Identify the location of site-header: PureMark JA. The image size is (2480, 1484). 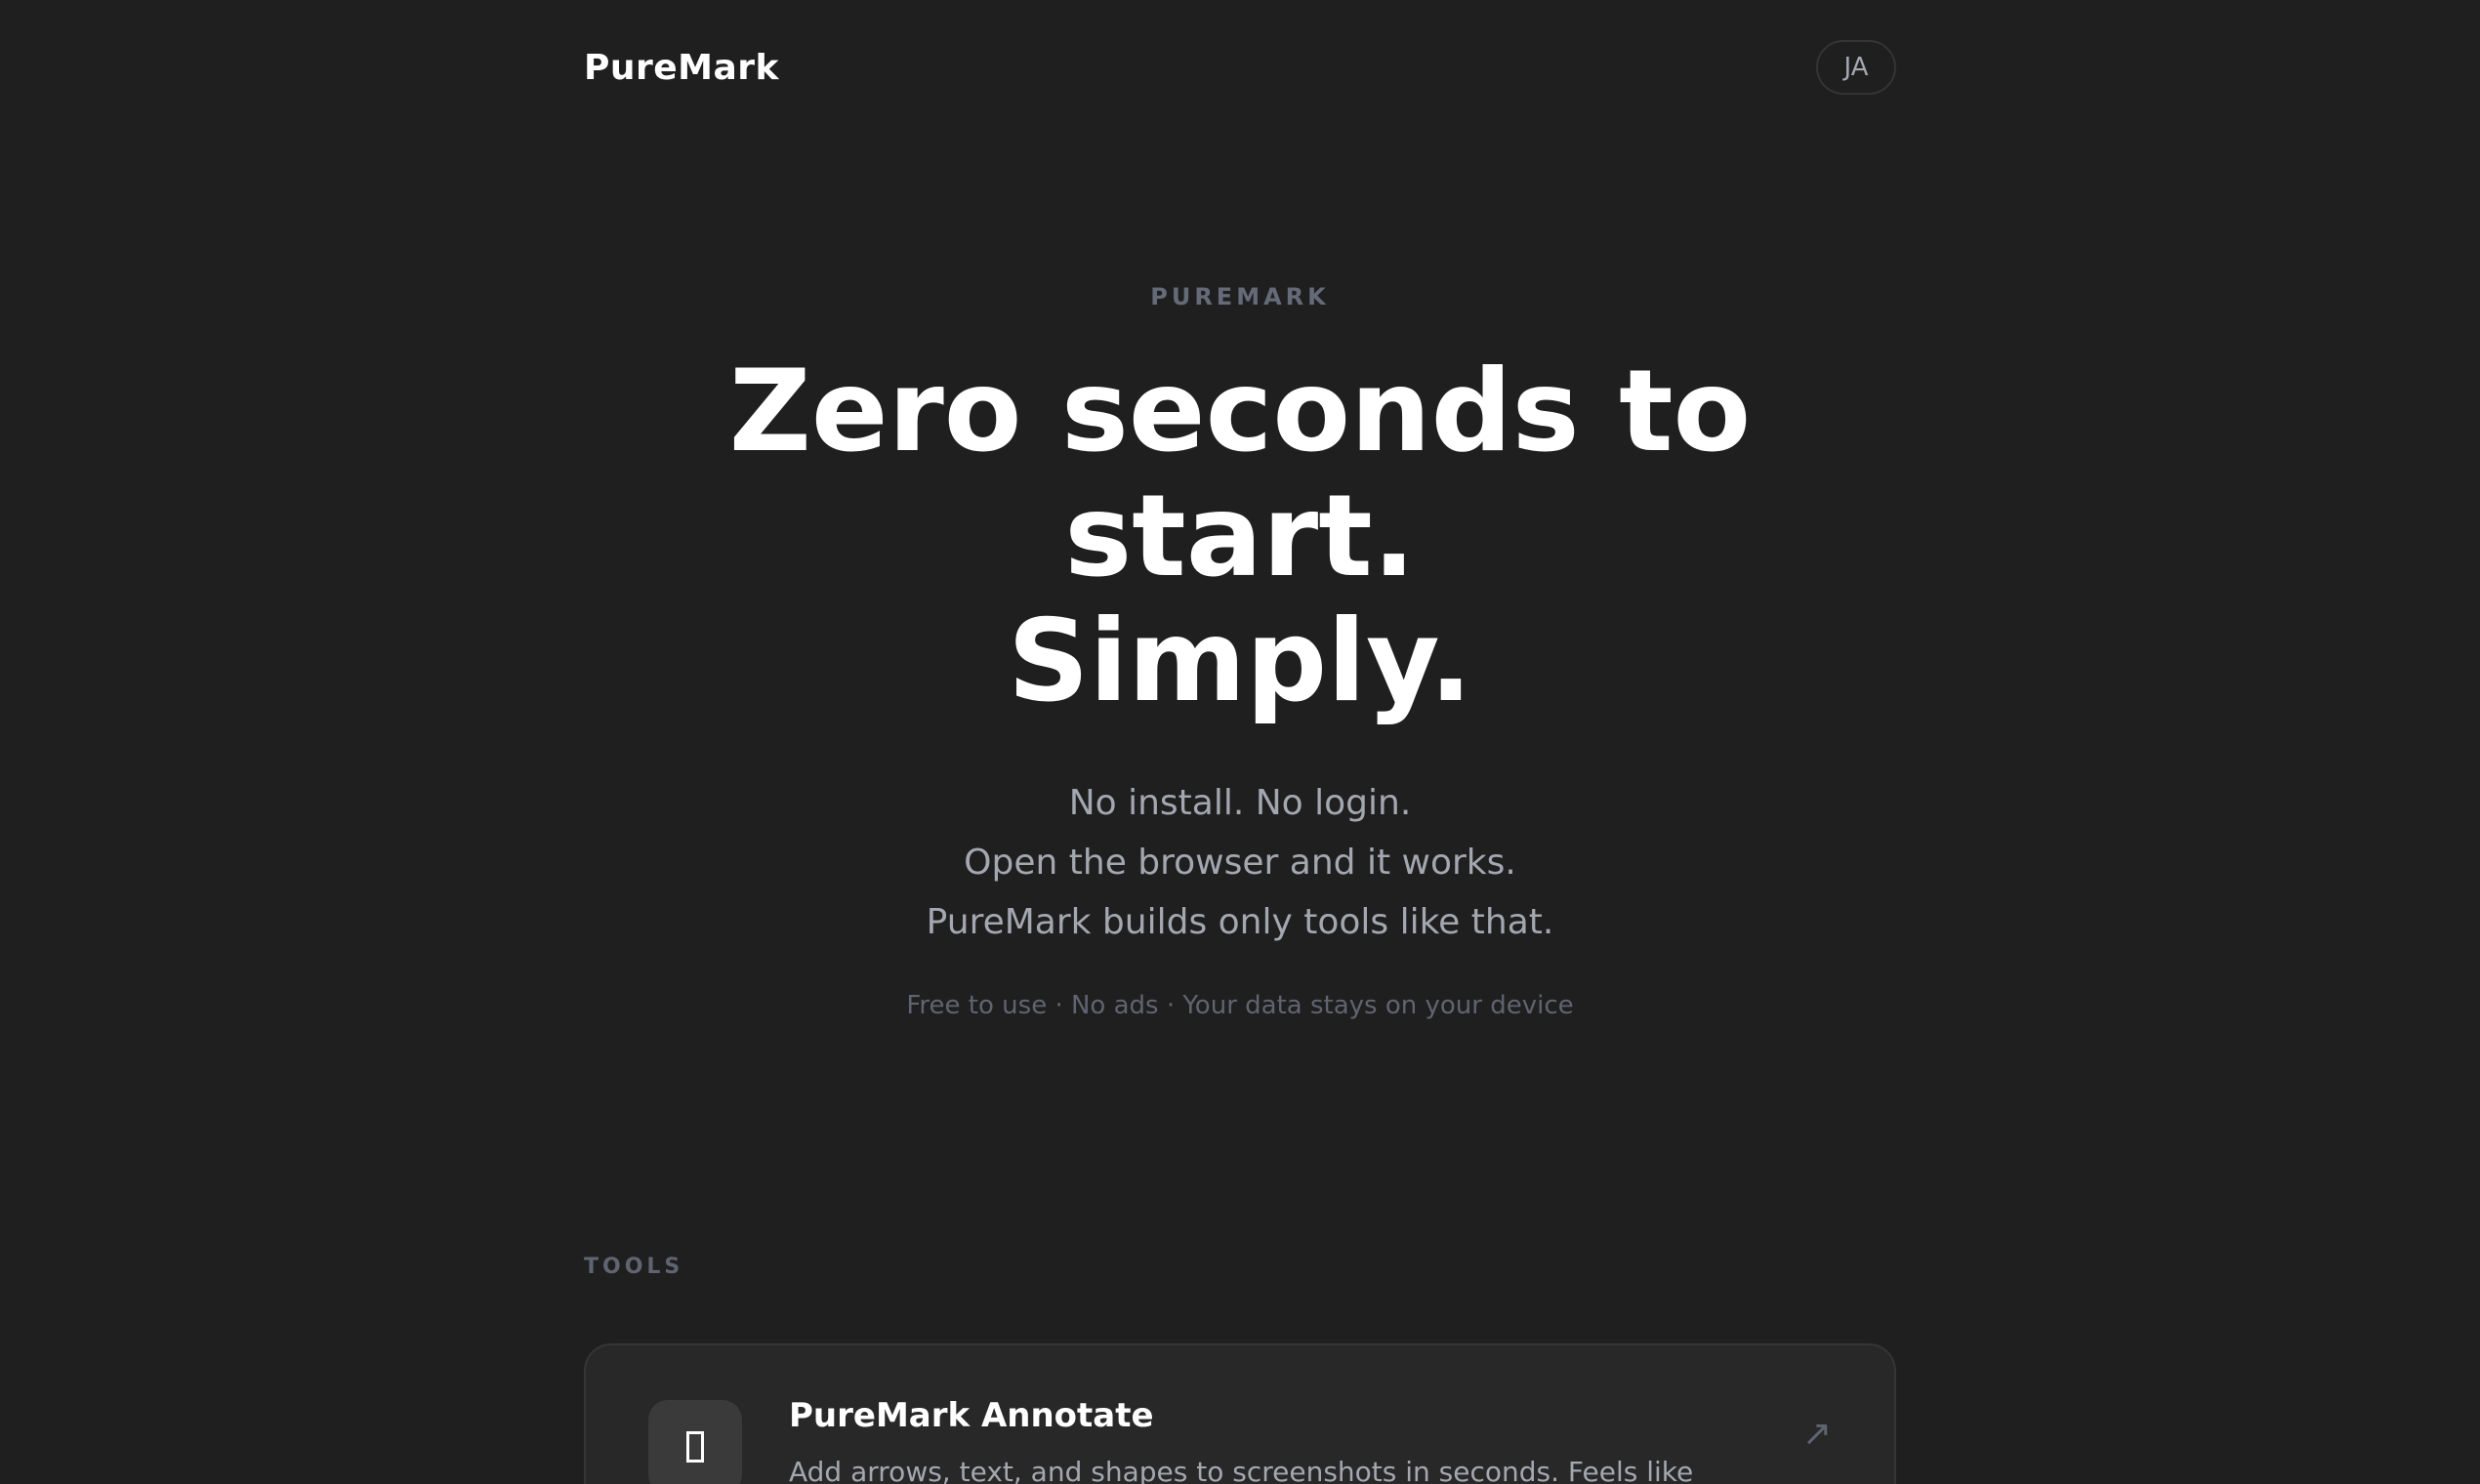
(1240, 68).